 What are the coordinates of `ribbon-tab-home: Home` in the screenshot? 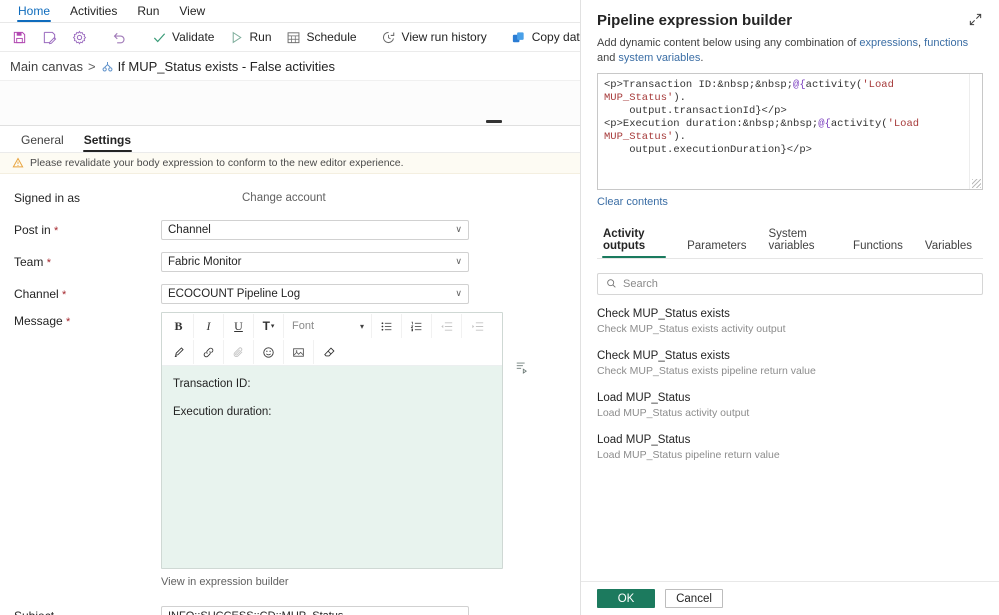 It's located at (34, 12).